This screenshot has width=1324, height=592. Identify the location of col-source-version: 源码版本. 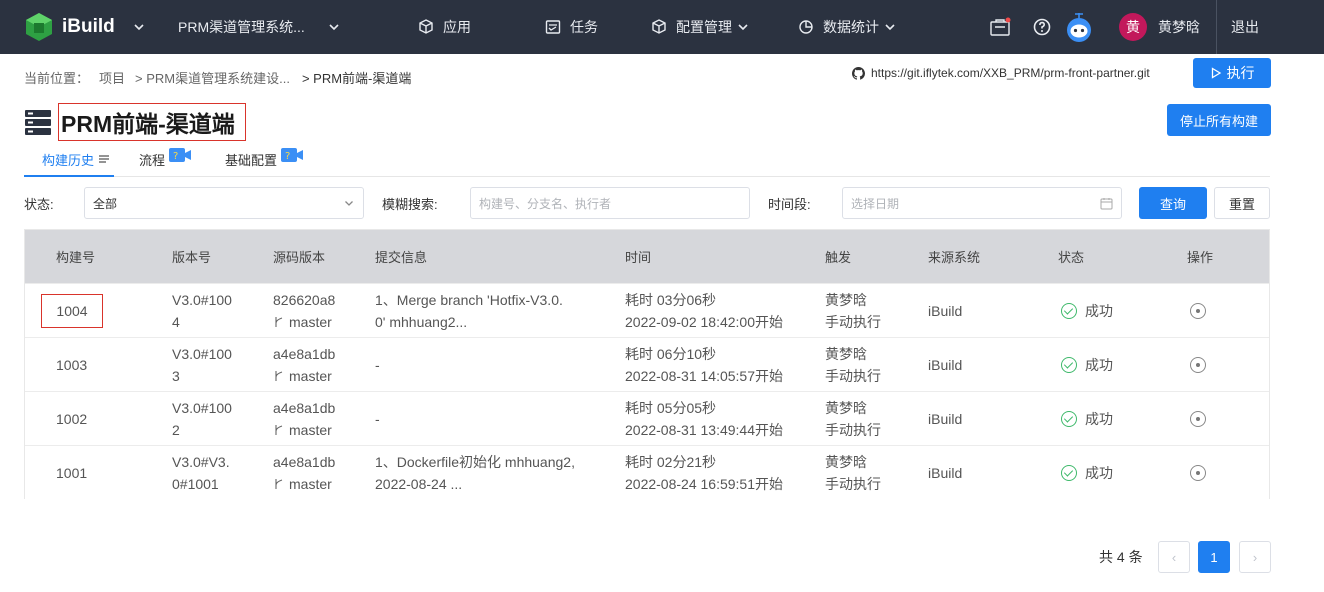
(299, 257).